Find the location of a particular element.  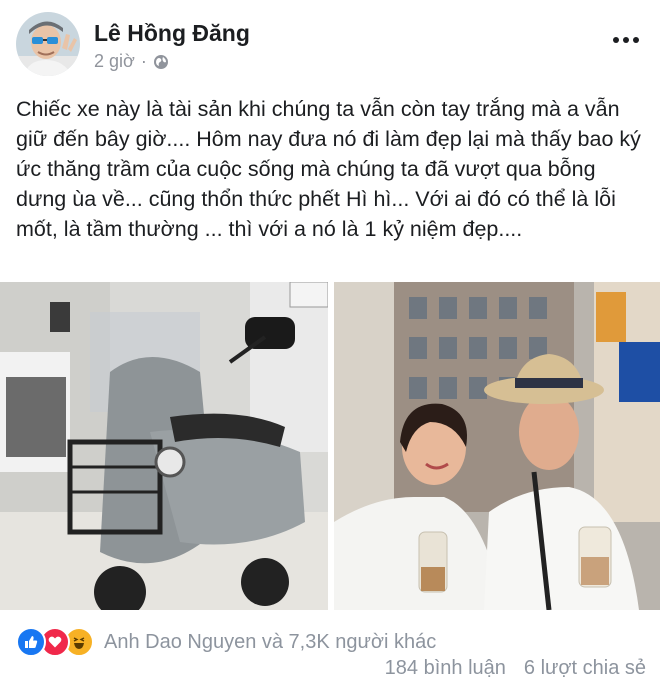

reaction-icons is located at coordinates (55, 642).